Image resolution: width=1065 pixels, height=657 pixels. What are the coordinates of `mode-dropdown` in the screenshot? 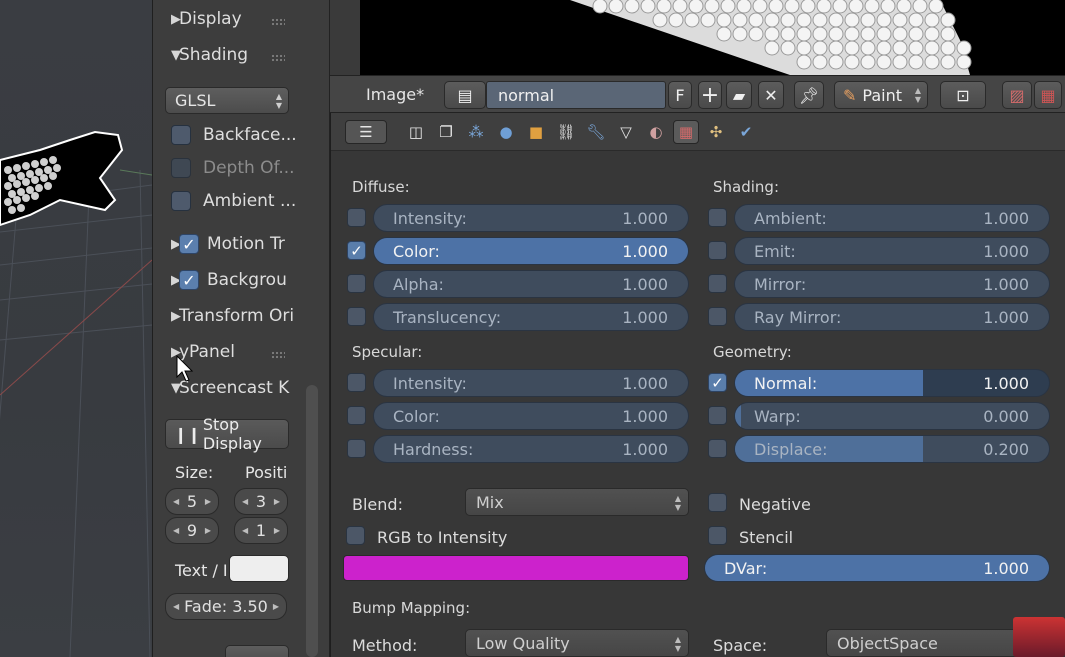 It's located at (257, 651).